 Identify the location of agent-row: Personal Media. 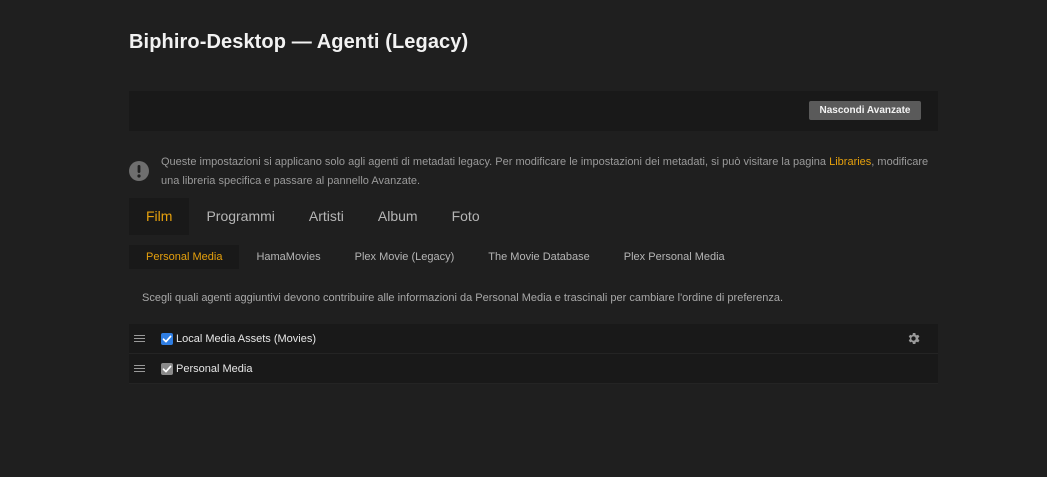
(533, 369).